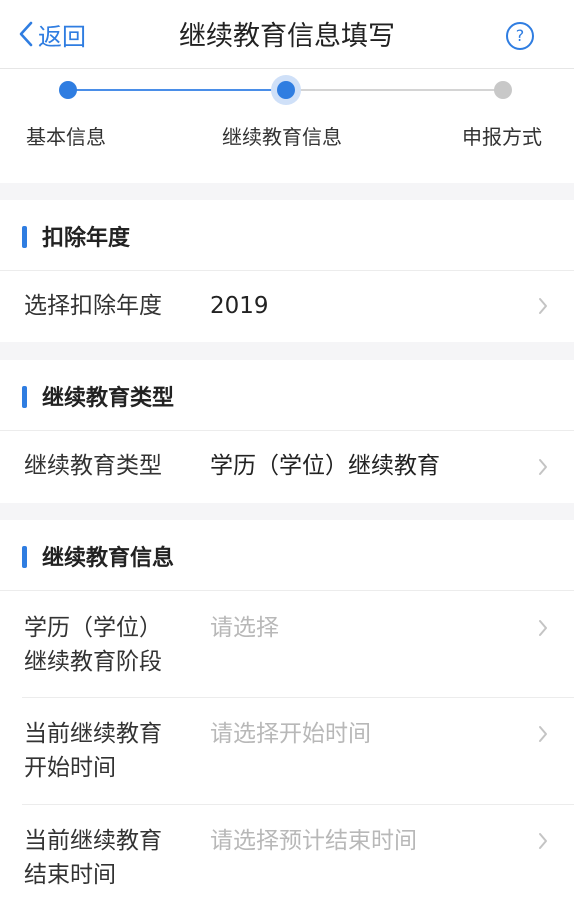  I want to click on help-icon: ?, so click(520, 36).